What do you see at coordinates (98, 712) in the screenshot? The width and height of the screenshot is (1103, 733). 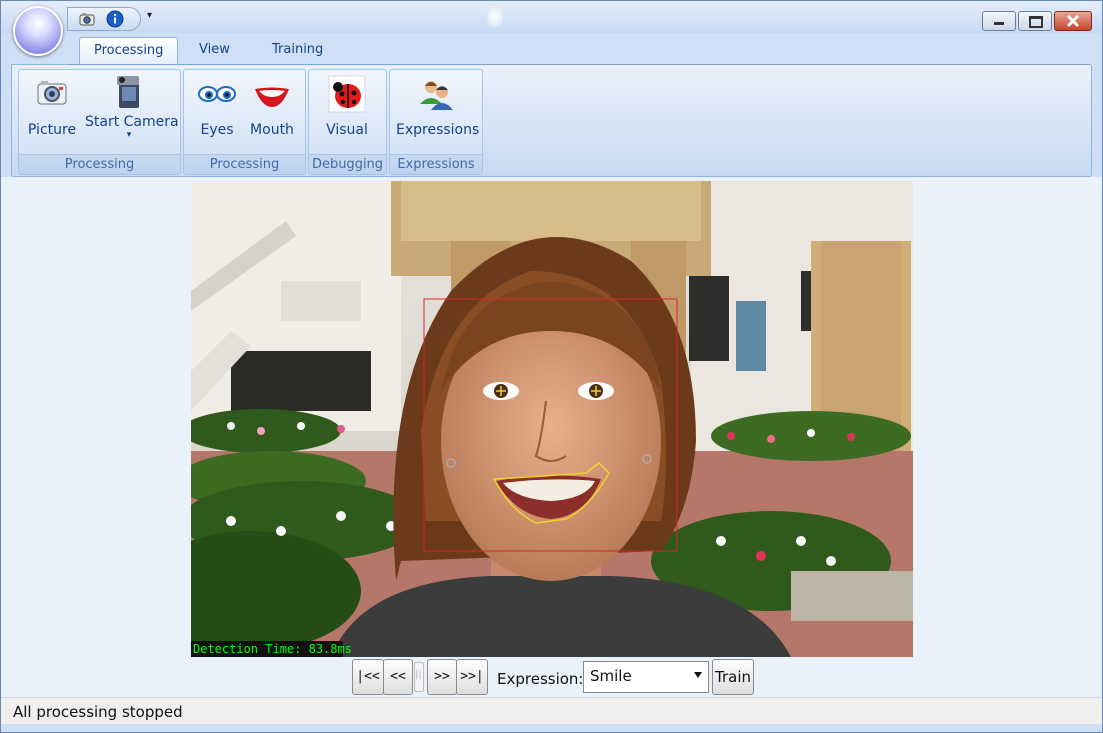 I see `status-text: All processing stopped` at bounding box center [98, 712].